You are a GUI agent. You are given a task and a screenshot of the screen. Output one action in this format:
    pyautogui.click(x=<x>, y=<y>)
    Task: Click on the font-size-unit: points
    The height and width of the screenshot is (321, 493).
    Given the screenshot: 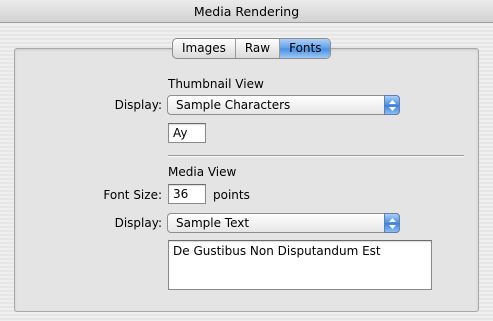 What is the action you would take?
    pyautogui.click(x=231, y=195)
    